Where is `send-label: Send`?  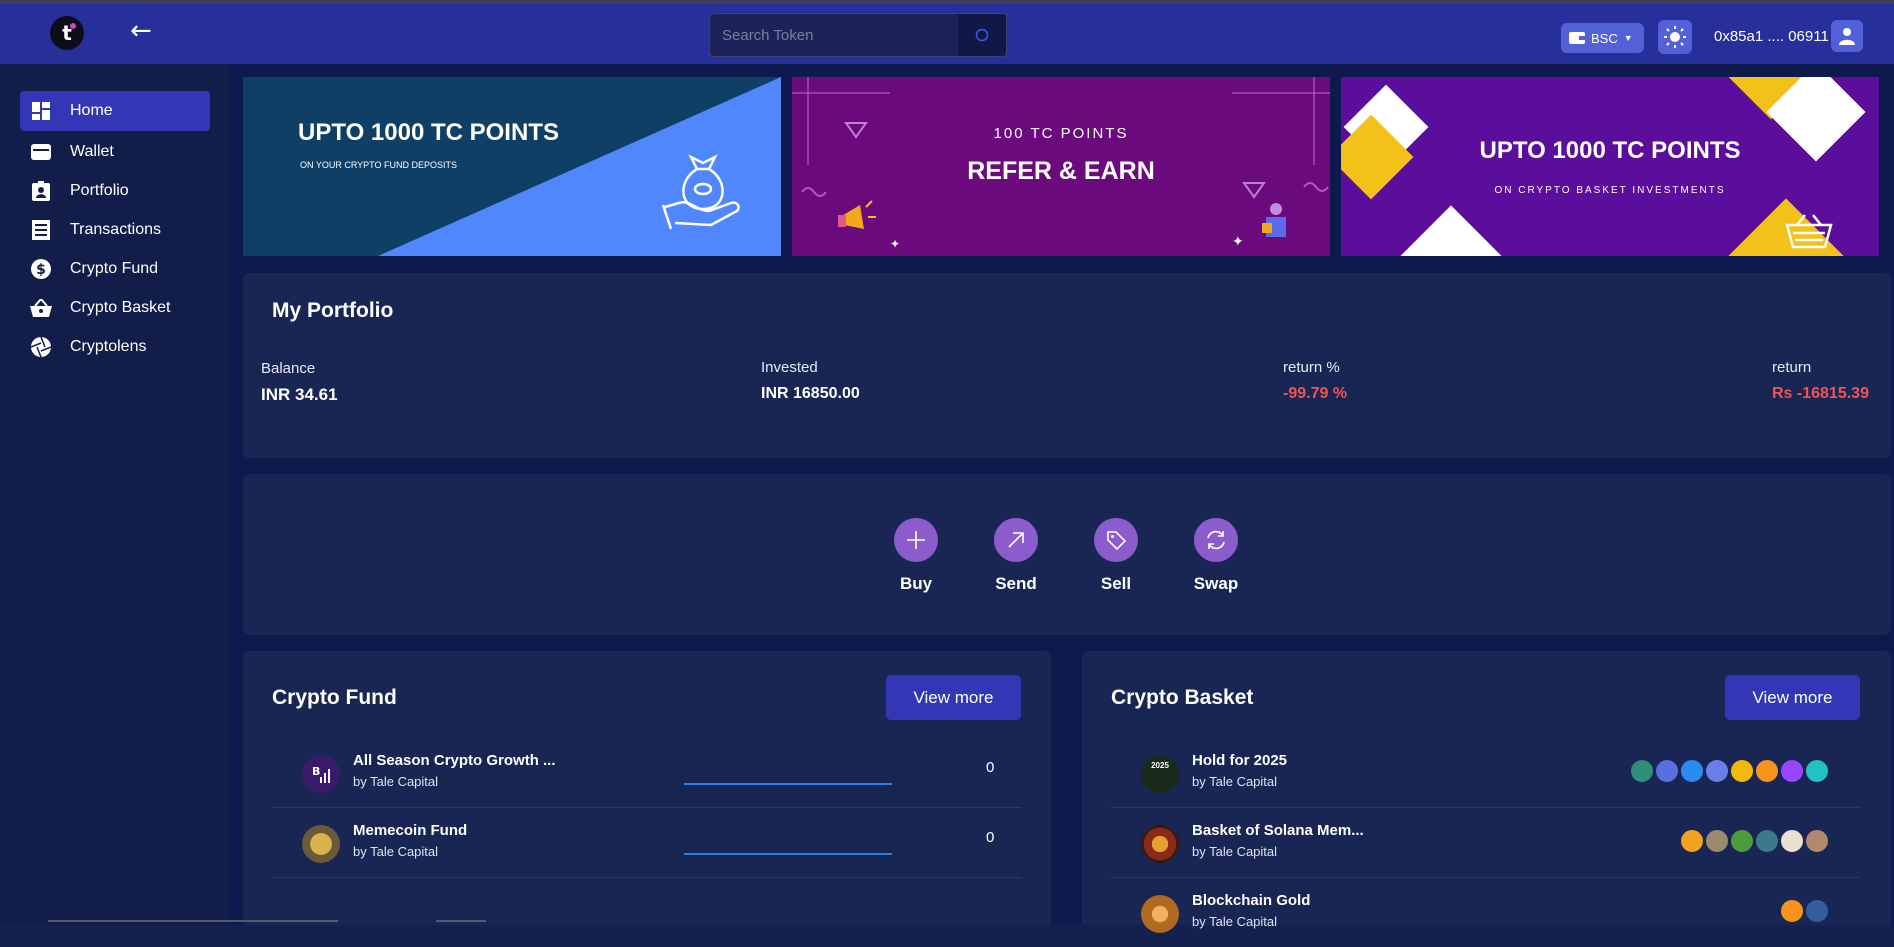 send-label: Send is located at coordinates (1016, 583).